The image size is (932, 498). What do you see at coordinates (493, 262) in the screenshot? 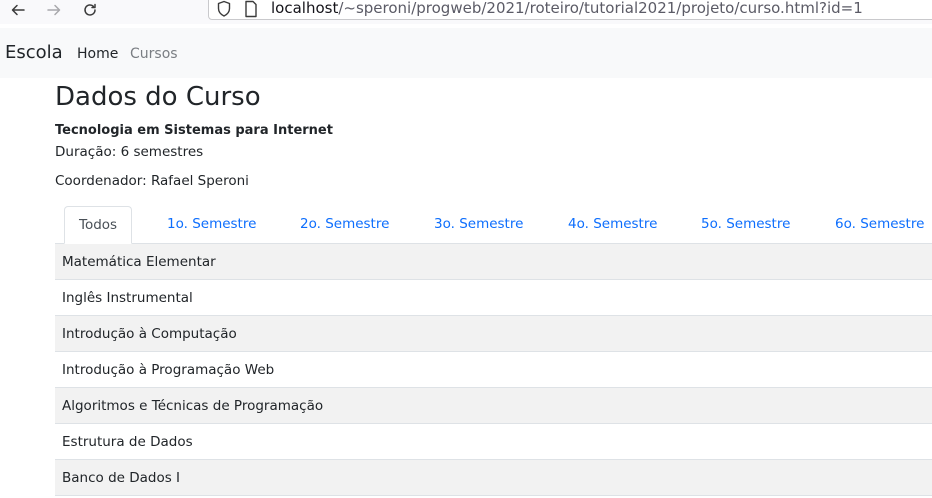
I see `table-row: Matemática Elementar` at bounding box center [493, 262].